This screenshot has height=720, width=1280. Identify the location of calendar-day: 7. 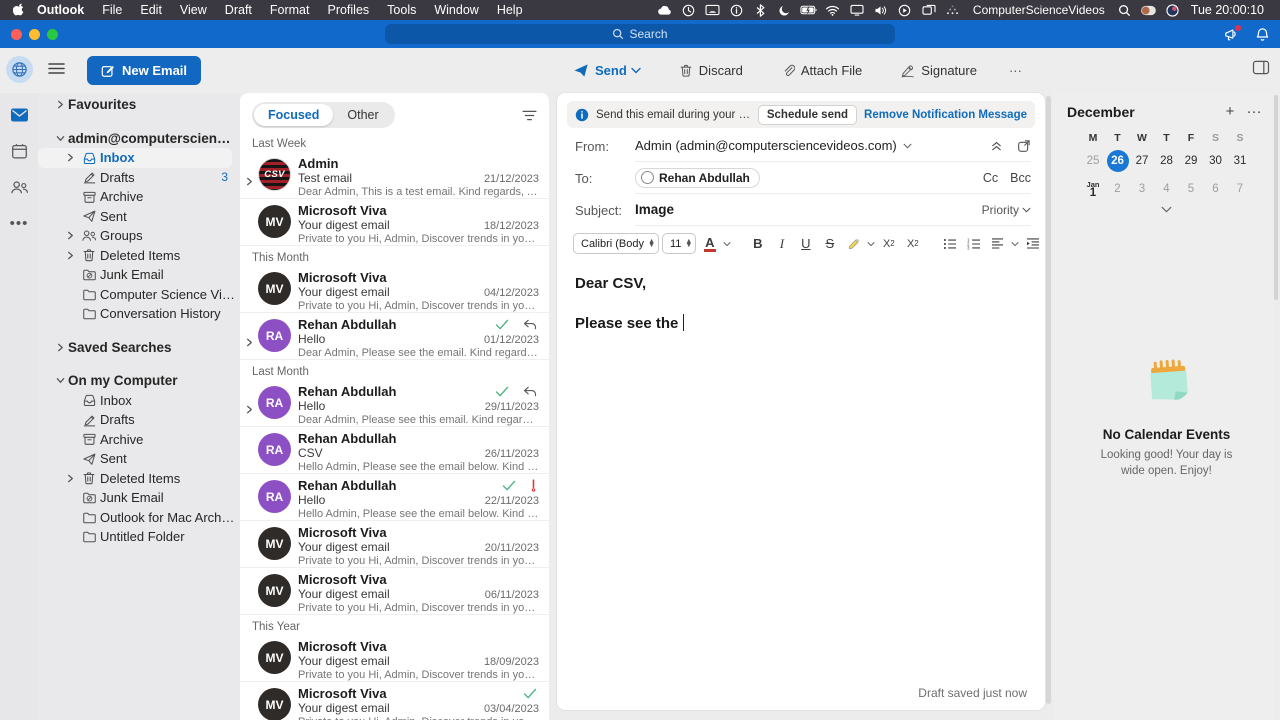
(1240, 189).